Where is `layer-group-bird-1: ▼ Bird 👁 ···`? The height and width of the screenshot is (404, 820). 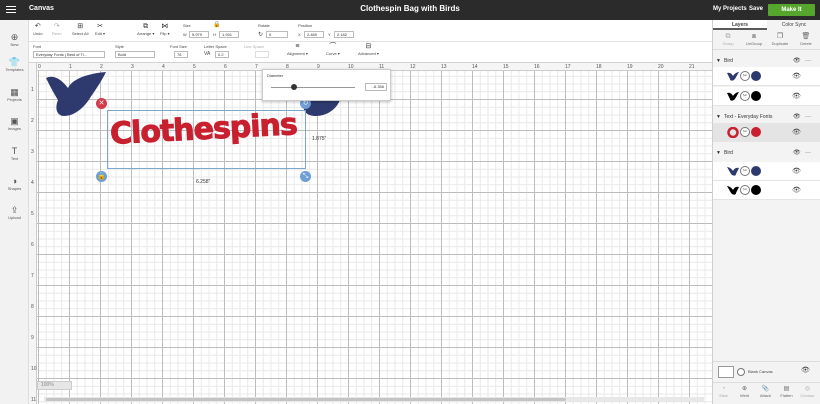
layer-group-bird-1: ▼ Bird 👁 ··· is located at coordinates (766, 61).